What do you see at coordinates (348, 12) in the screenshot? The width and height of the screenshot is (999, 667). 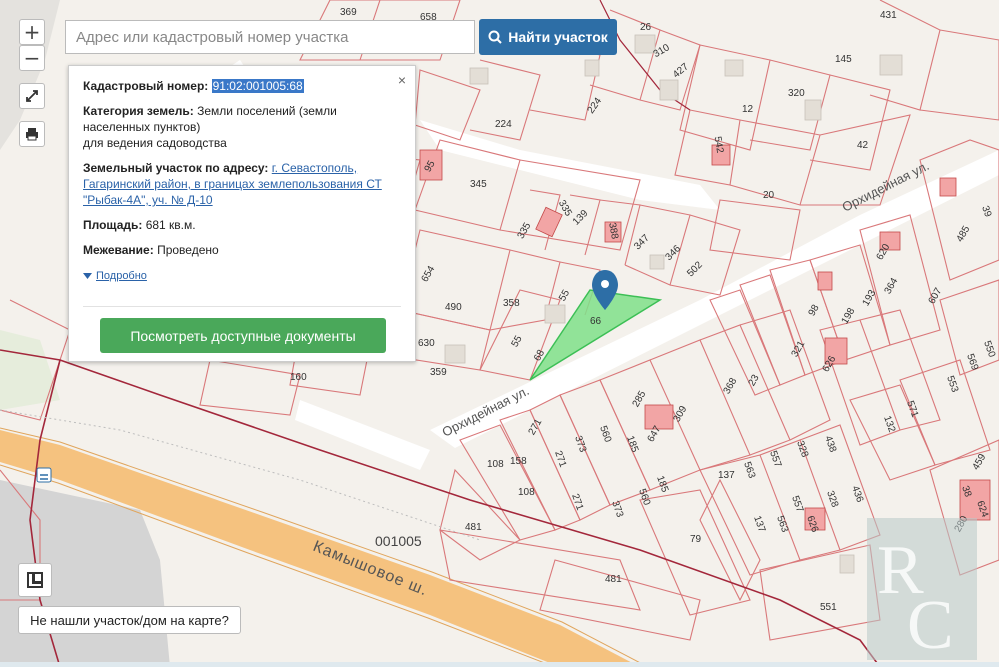 I see `svg-text: 369` at bounding box center [348, 12].